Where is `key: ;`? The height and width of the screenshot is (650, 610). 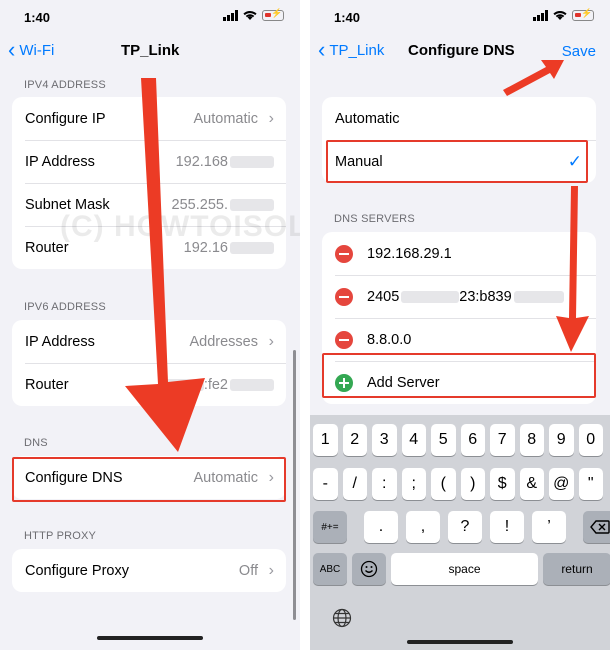
key: ; is located at coordinates (413, 484).